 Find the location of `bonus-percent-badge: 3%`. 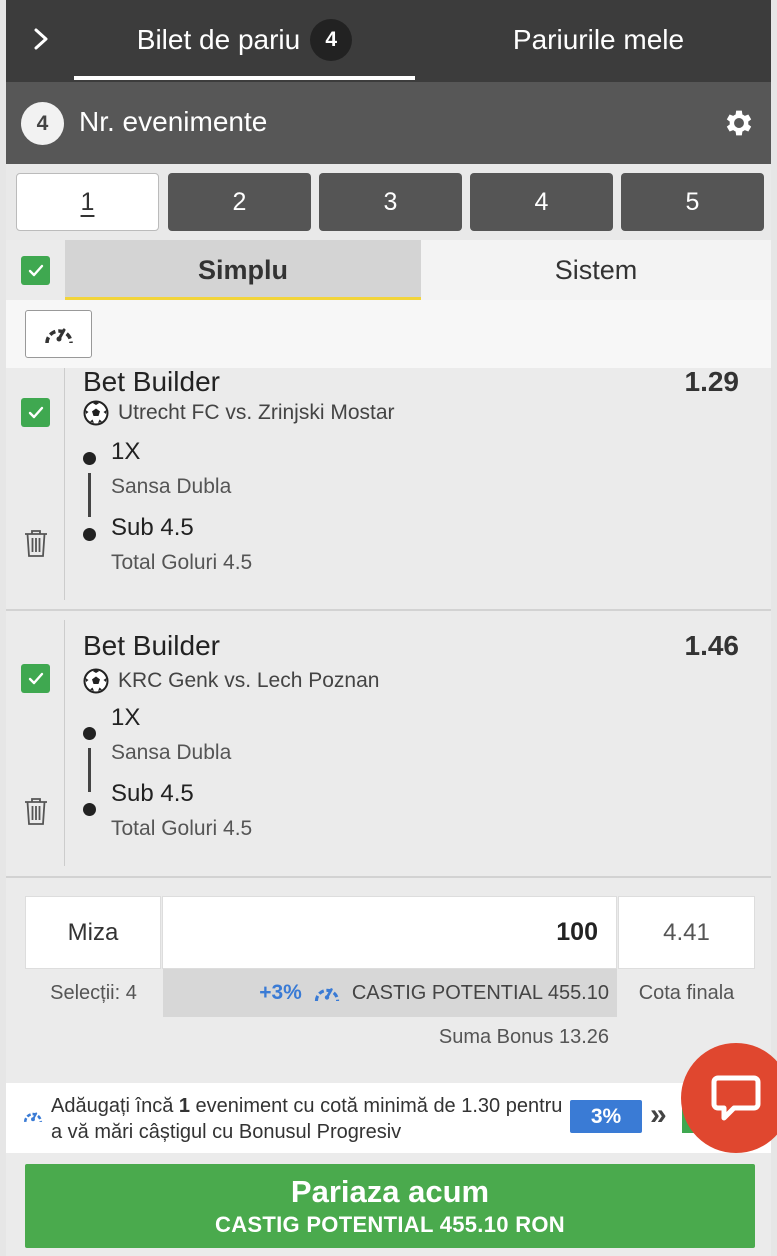

bonus-percent-badge: 3% is located at coordinates (606, 1116).